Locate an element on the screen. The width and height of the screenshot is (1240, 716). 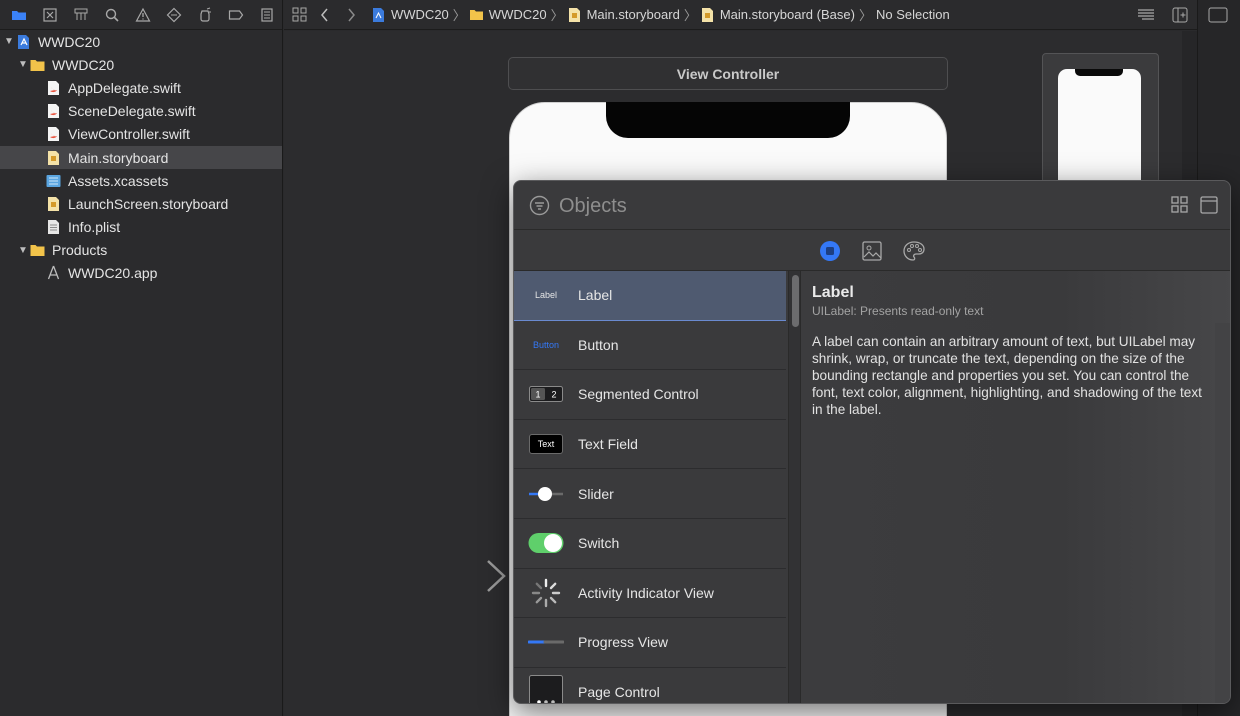
list-item-label: Label Label is located at coordinates (650, 296).